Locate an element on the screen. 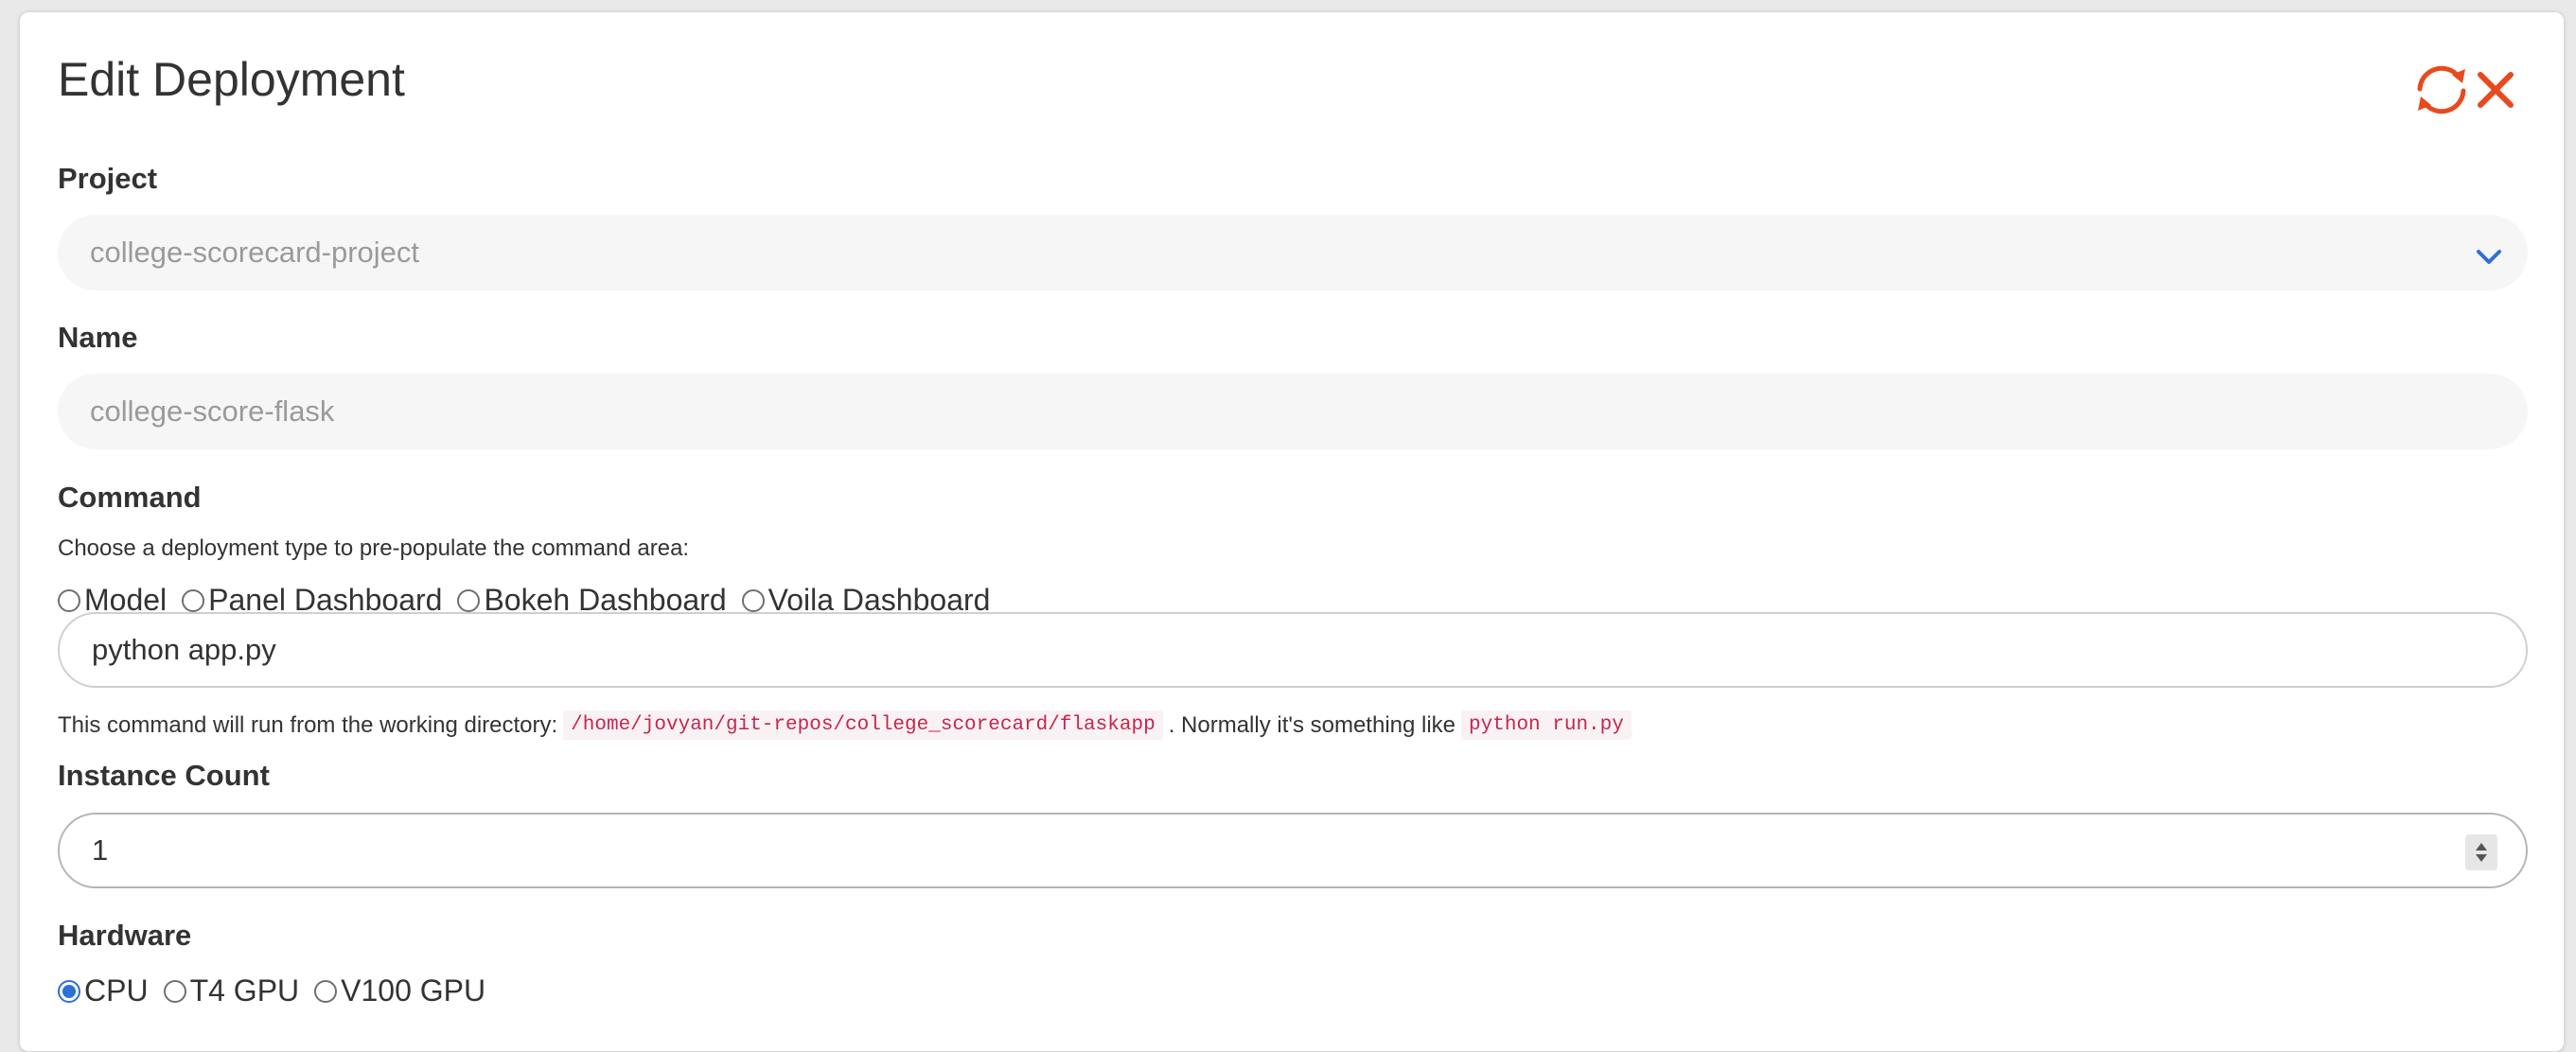  radio-v100 is located at coordinates (326, 991).